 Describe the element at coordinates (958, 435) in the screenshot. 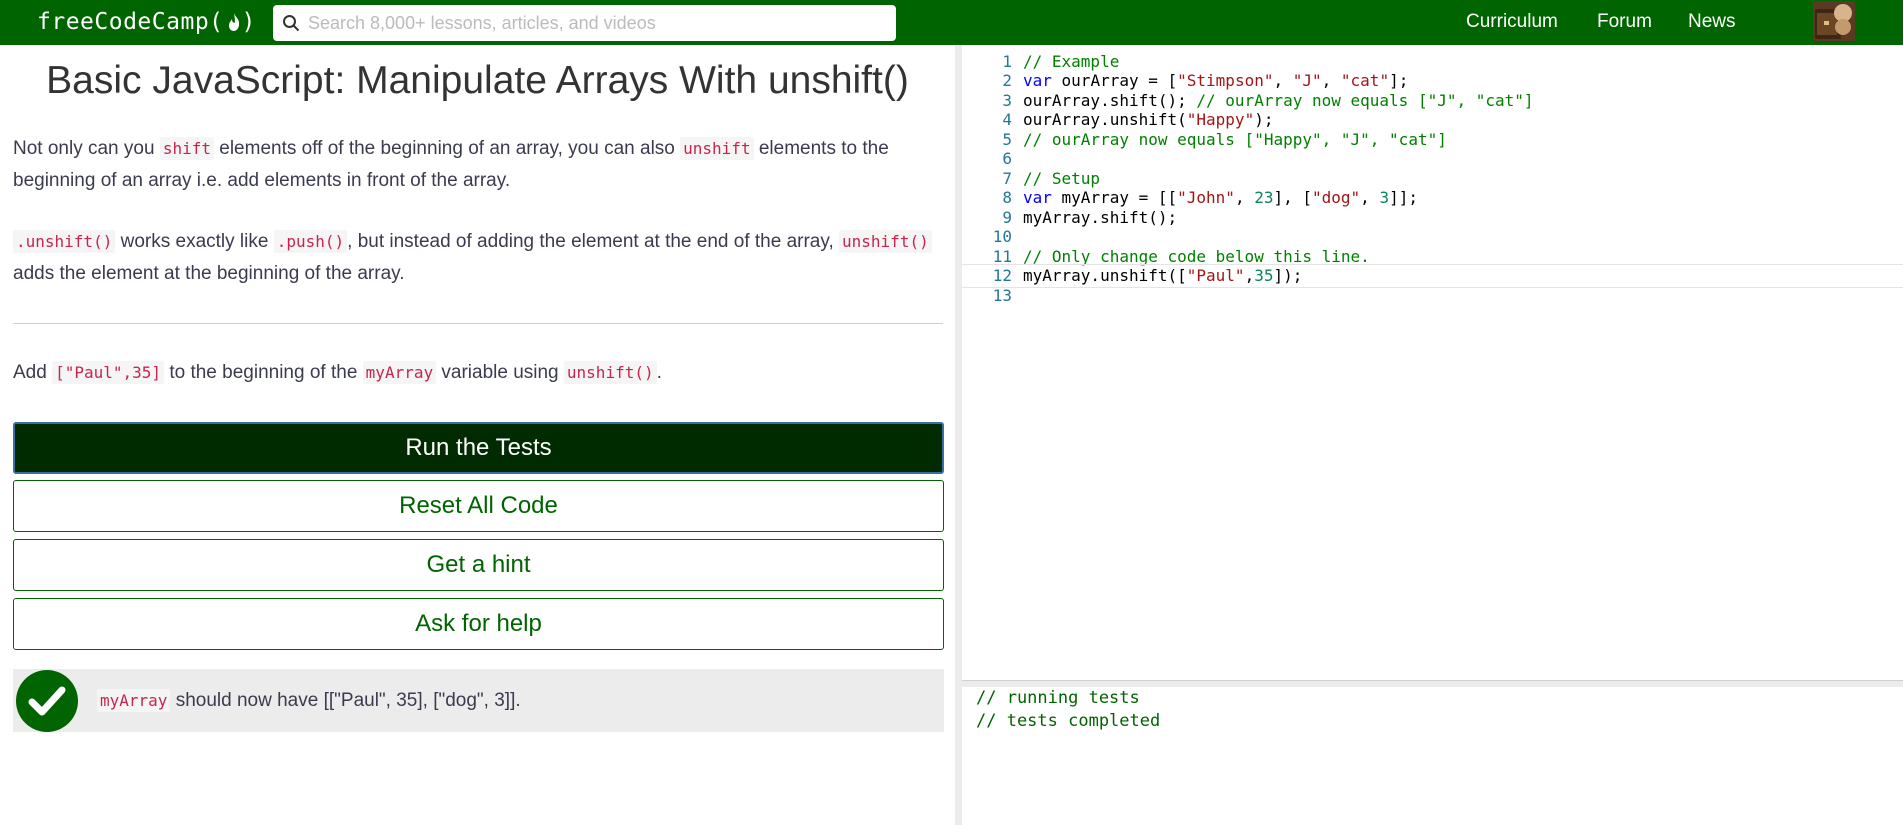

I see `panel-splitter` at that location.